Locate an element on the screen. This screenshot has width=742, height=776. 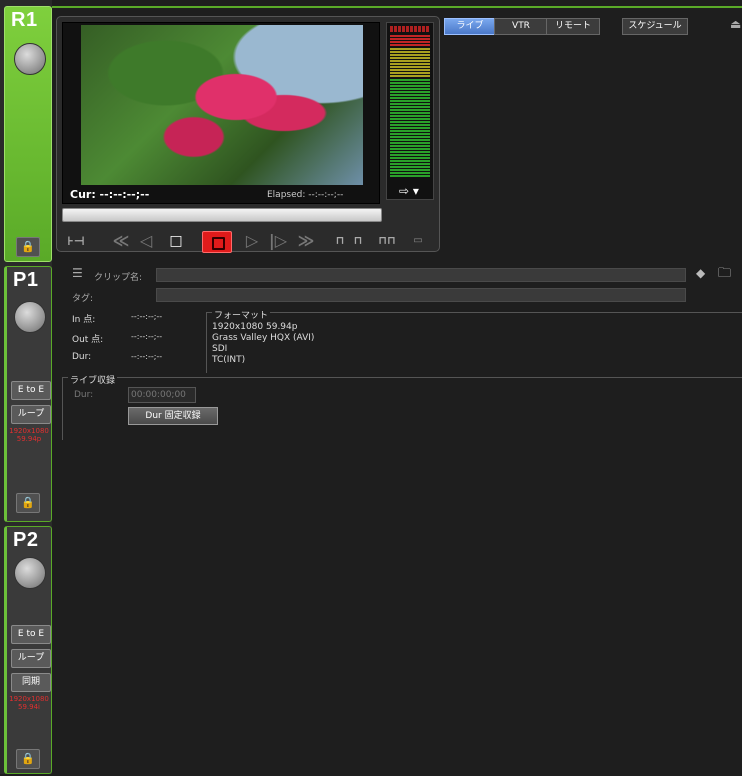
video-frame-image is located at coordinates (222, 105).